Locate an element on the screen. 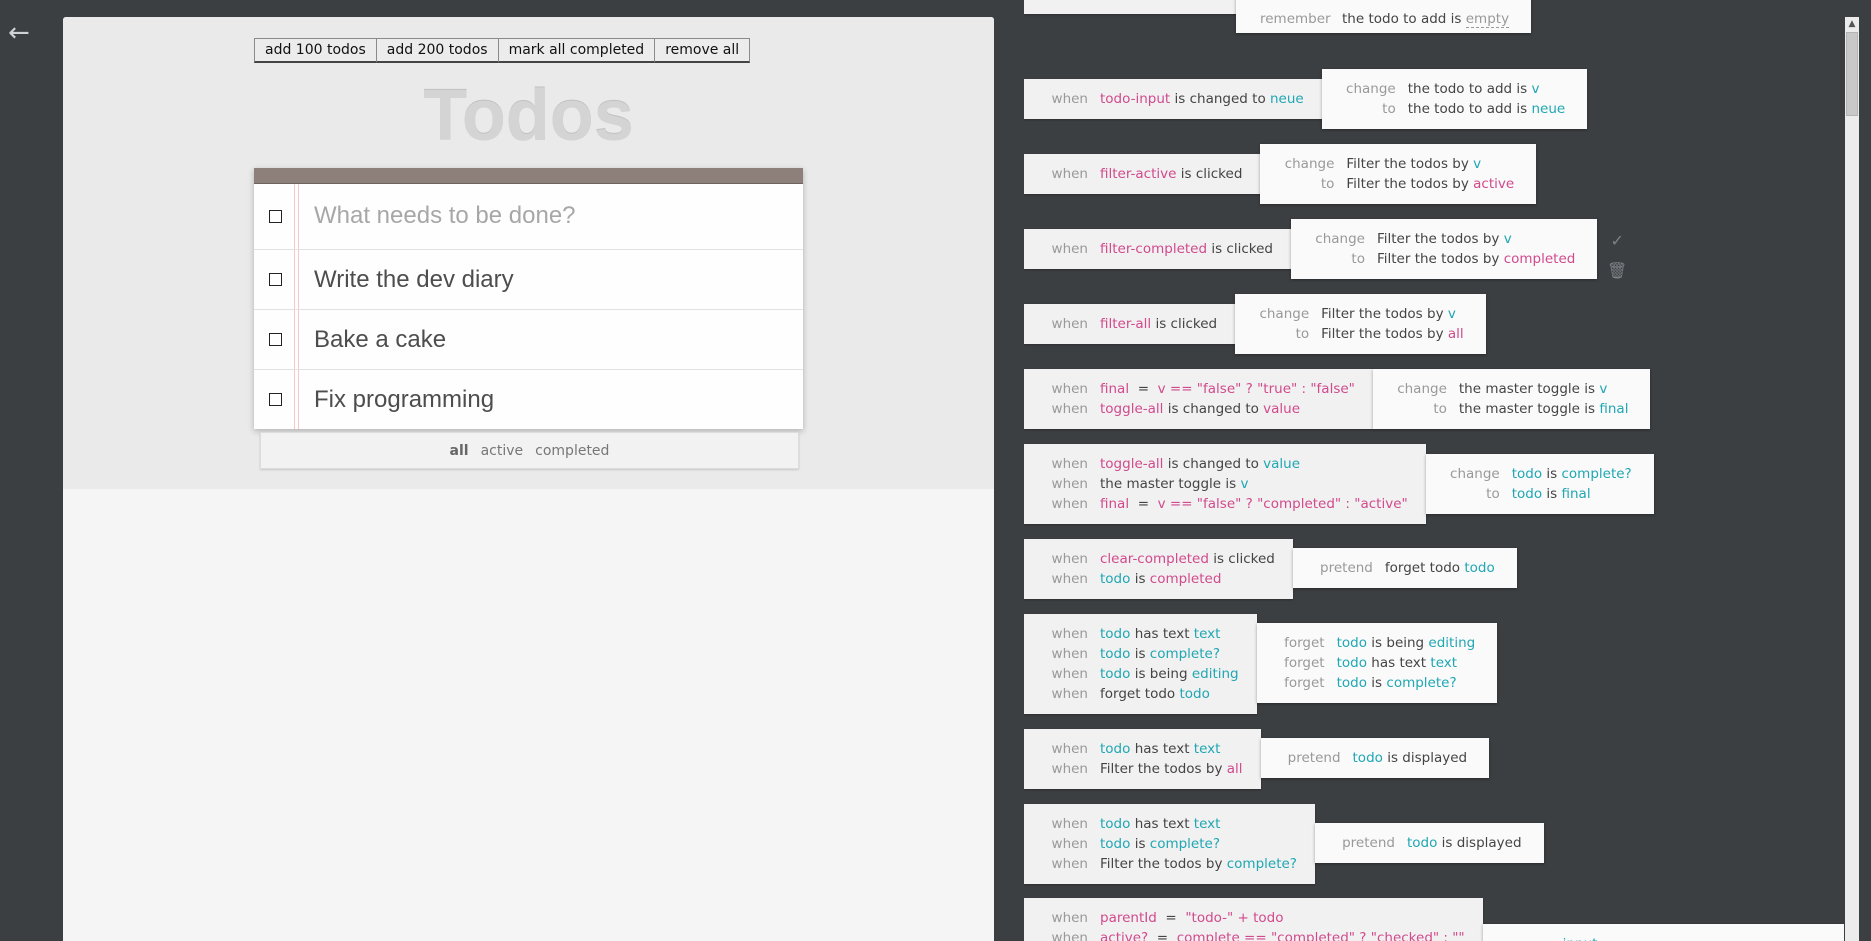  rule-conditions: when todo-input is changed to neue is located at coordinates (1173, 99).